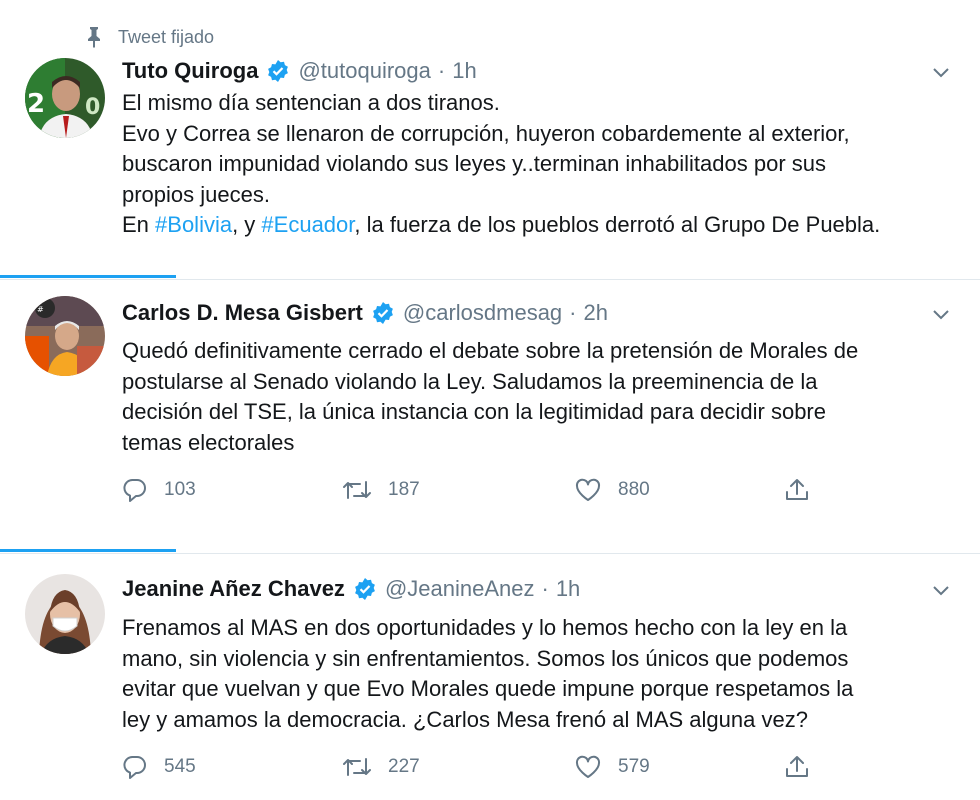 The image size is (980, 800). What do you see at coordinates (351, 589) in the screenshot?
I see `tweet-header: Jeanine Añez Chavez @JeanineAnez · 1h` at bounding box center [351, 589].